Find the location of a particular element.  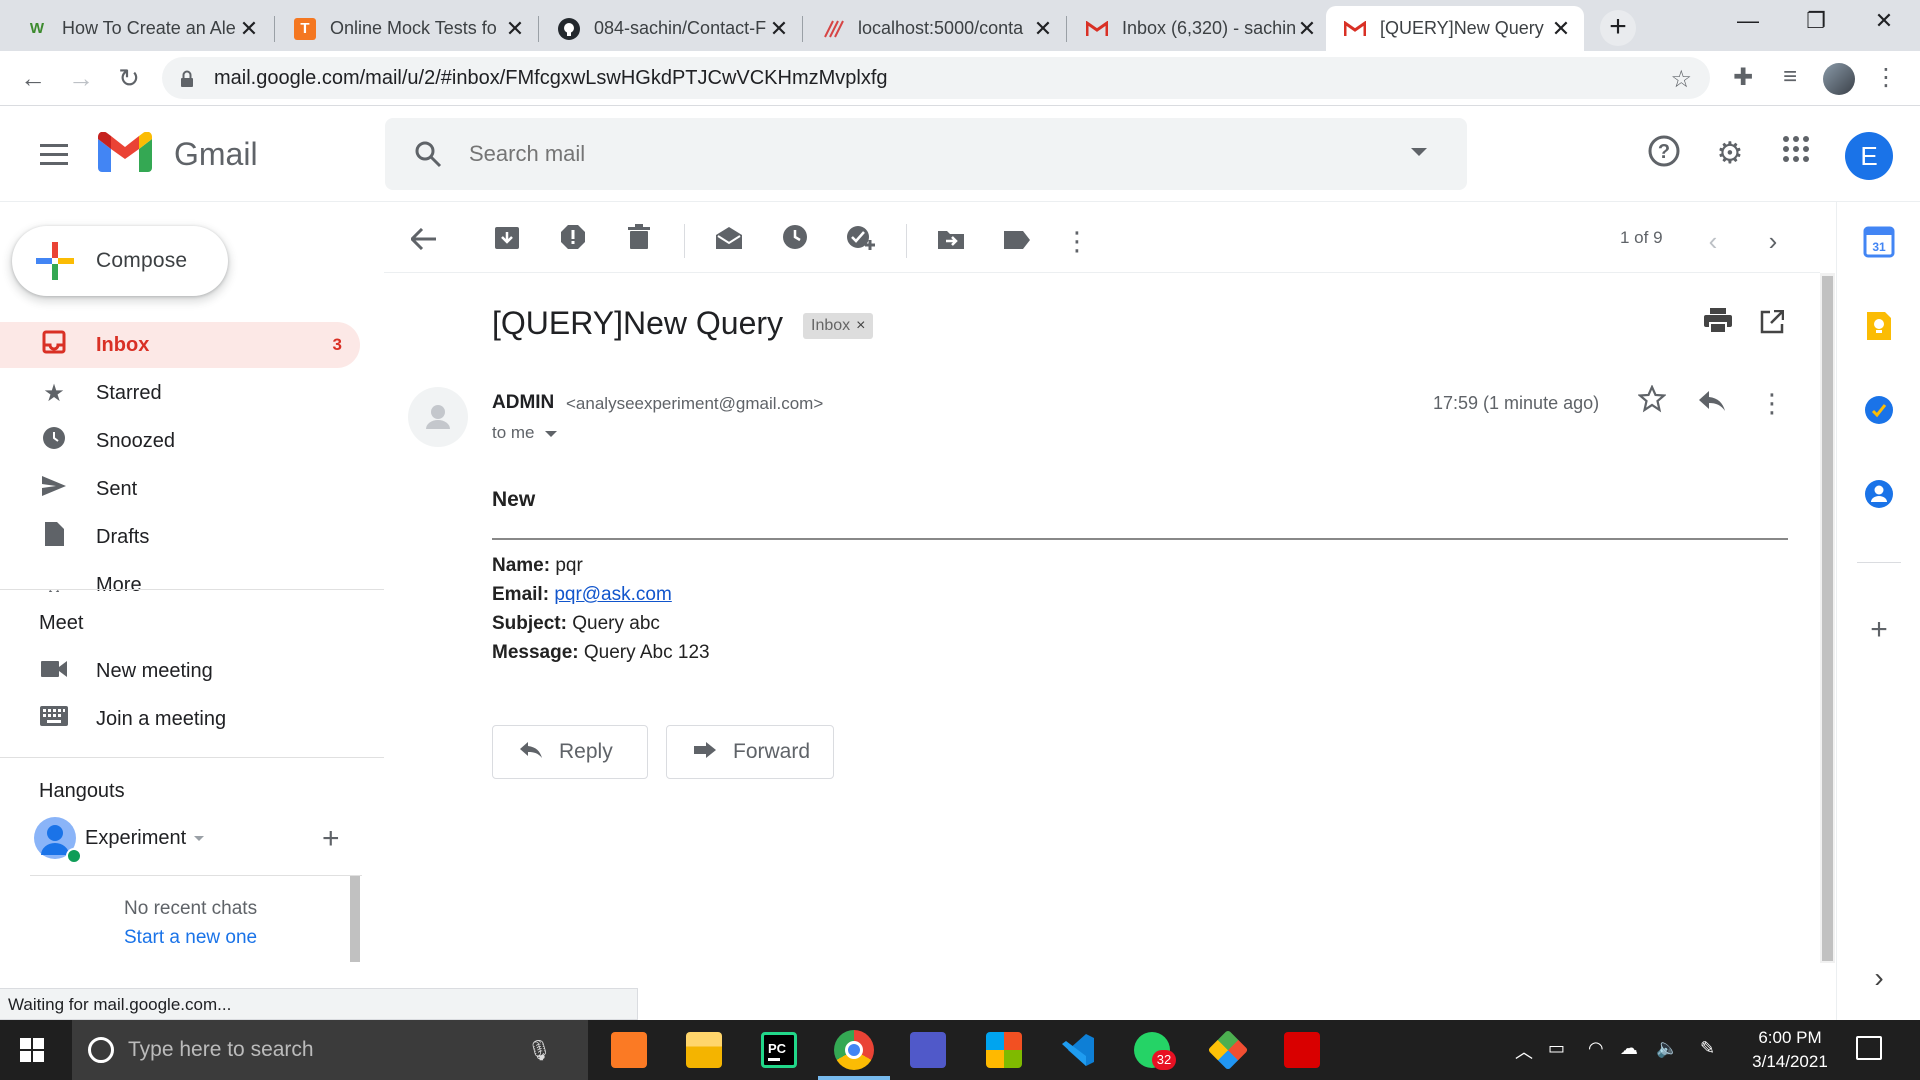

contacts-icon is located at coordinates (1879, 494).